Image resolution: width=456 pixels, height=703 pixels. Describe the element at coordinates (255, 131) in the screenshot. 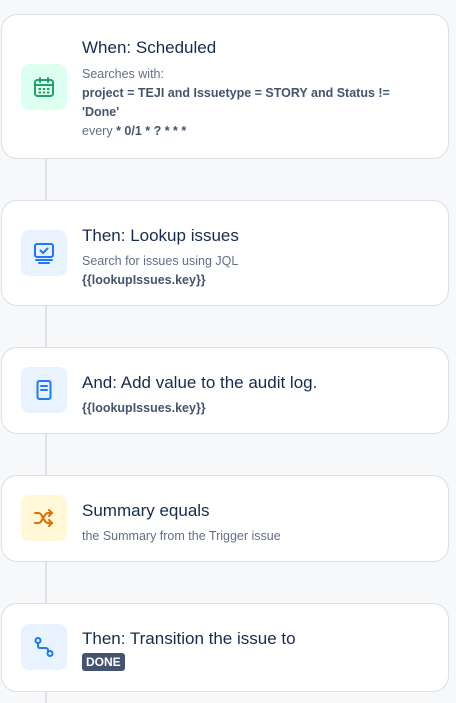

I see `schedule-line: every * 0/1 * ? * * *` at that location.